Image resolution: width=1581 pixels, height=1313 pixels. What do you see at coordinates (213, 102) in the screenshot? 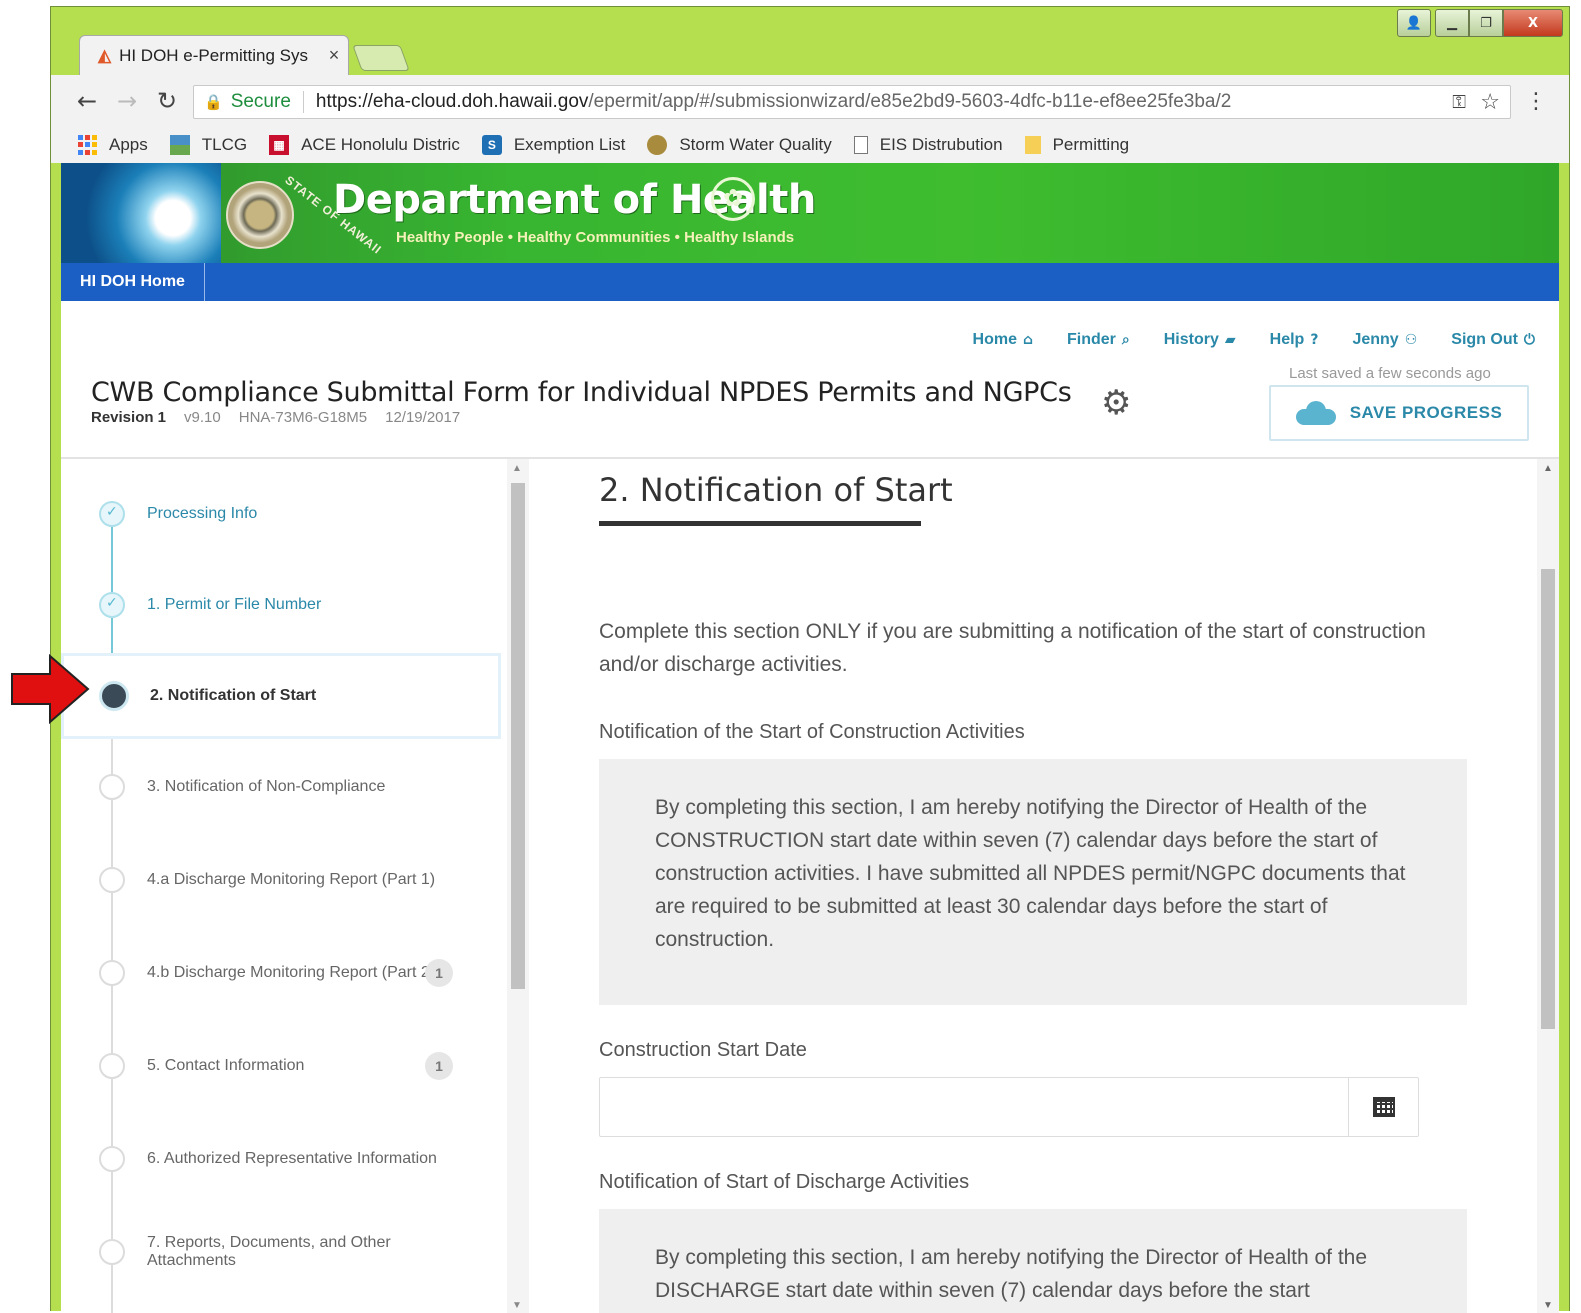
I see `lock-icon: 🔒` at bounding box center [213, 102].